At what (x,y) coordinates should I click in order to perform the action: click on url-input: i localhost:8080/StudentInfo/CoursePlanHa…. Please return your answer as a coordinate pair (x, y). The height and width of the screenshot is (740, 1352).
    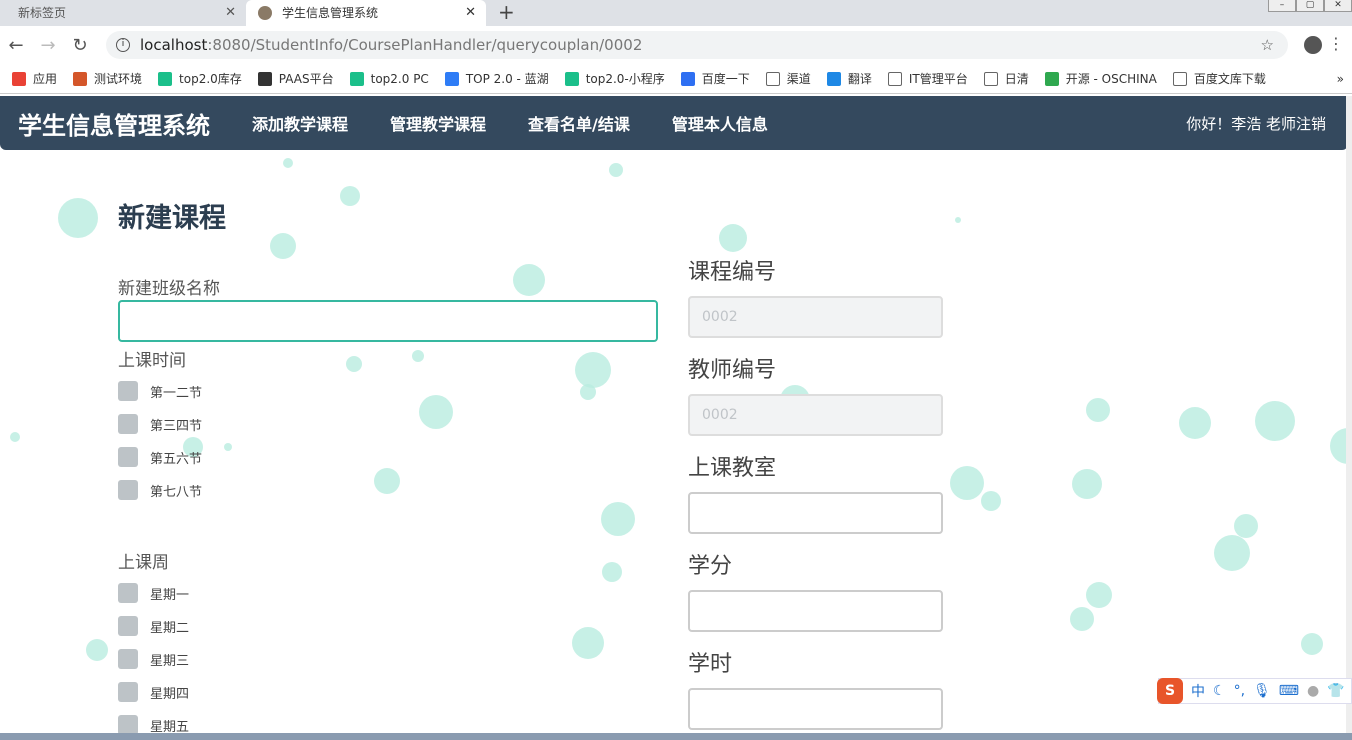
    Looking at the image, I should click on (697, 45).